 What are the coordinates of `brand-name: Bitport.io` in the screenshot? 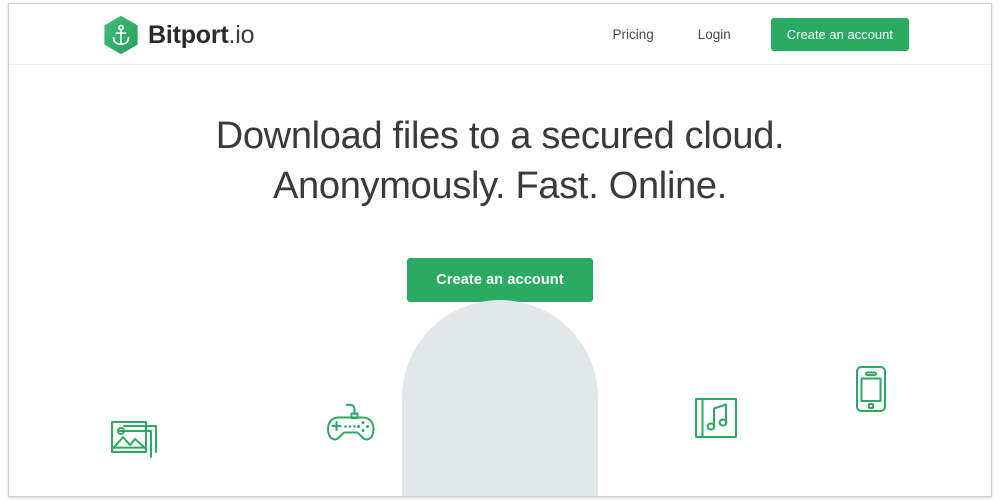 It's located at (201, 35).